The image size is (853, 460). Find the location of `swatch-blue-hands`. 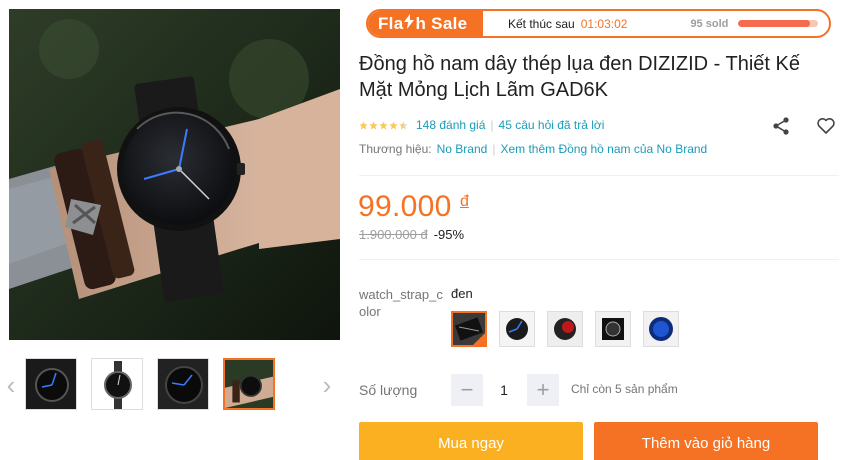

swatch-blue-hands is located at coordinates (517, 329).